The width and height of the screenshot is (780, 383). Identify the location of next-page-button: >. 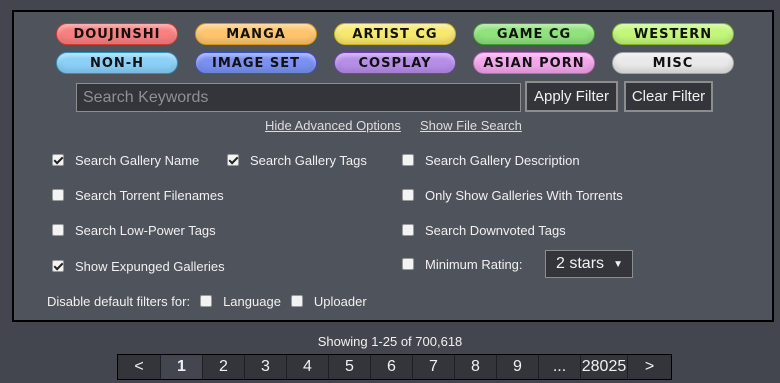
(649, 367).